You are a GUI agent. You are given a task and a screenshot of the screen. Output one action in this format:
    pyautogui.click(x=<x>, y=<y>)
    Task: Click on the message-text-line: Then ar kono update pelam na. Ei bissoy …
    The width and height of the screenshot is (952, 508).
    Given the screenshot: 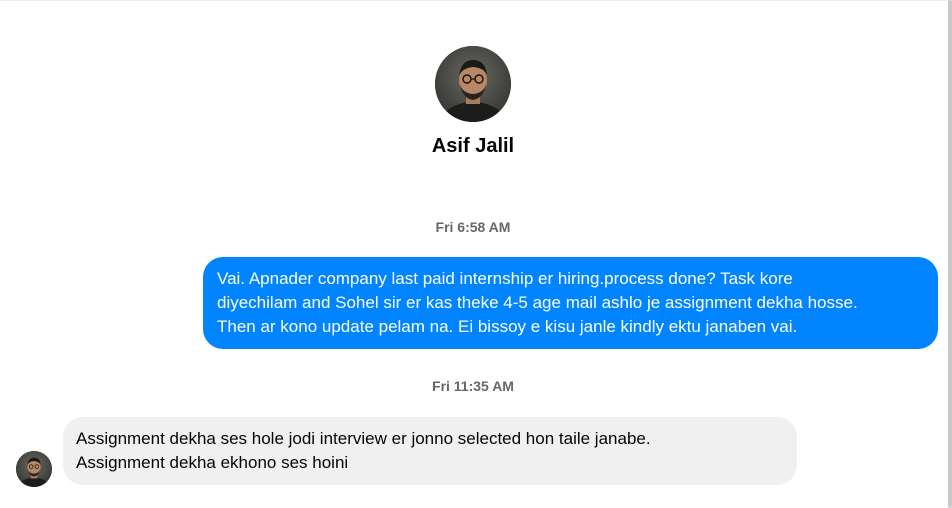 What is the action you would take?
    pyautogui.click(x=507, y=326)
    